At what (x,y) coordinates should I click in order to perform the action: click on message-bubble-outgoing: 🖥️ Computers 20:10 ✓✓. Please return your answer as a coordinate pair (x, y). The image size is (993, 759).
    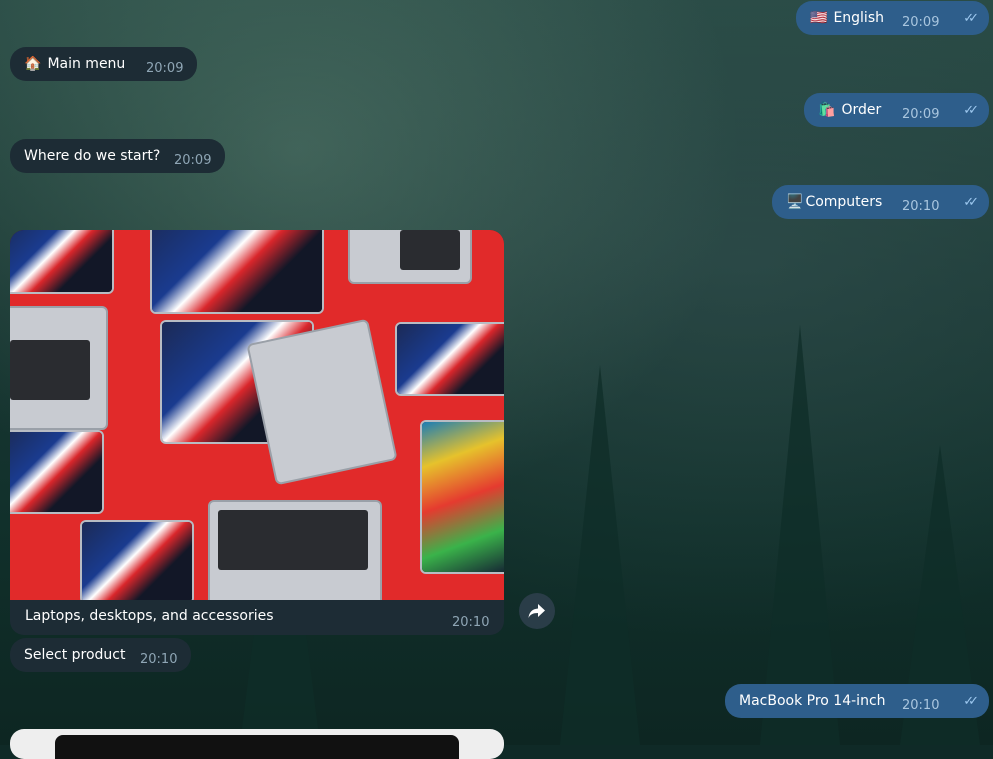
    Looking at the image, I should click on (880, 202).